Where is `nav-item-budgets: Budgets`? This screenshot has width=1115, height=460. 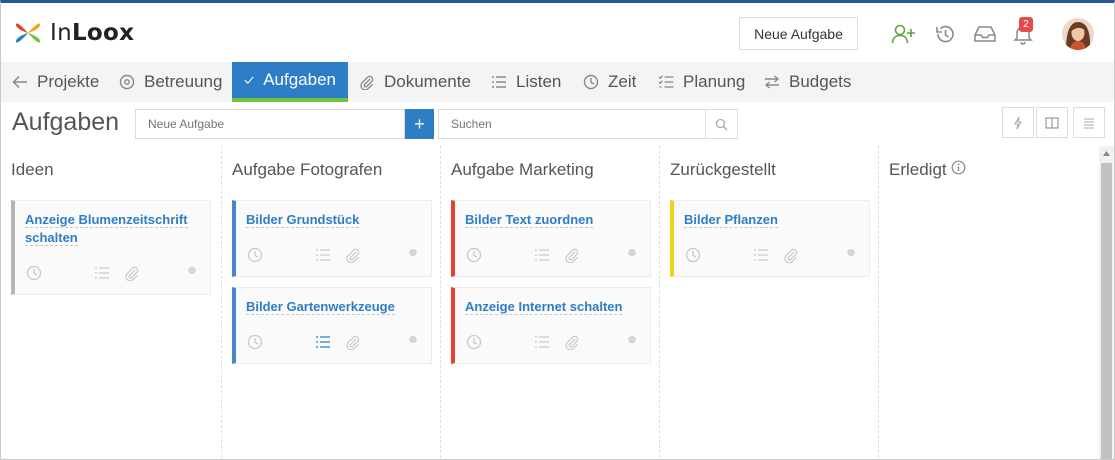 nav-item-budgets: Budgets is located at coordinates (807, 82).